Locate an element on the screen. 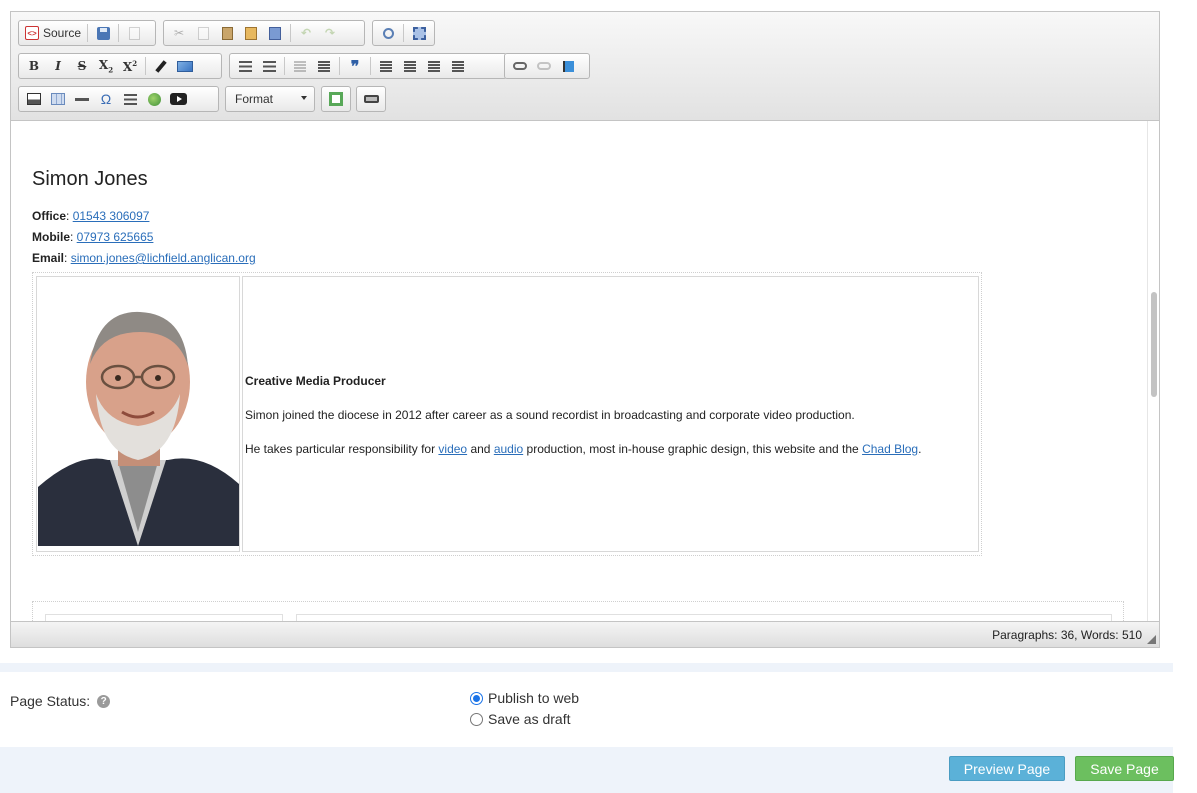 The image size is (1197, 793). redo-button: ↷ is located at coordinates (330, 33).